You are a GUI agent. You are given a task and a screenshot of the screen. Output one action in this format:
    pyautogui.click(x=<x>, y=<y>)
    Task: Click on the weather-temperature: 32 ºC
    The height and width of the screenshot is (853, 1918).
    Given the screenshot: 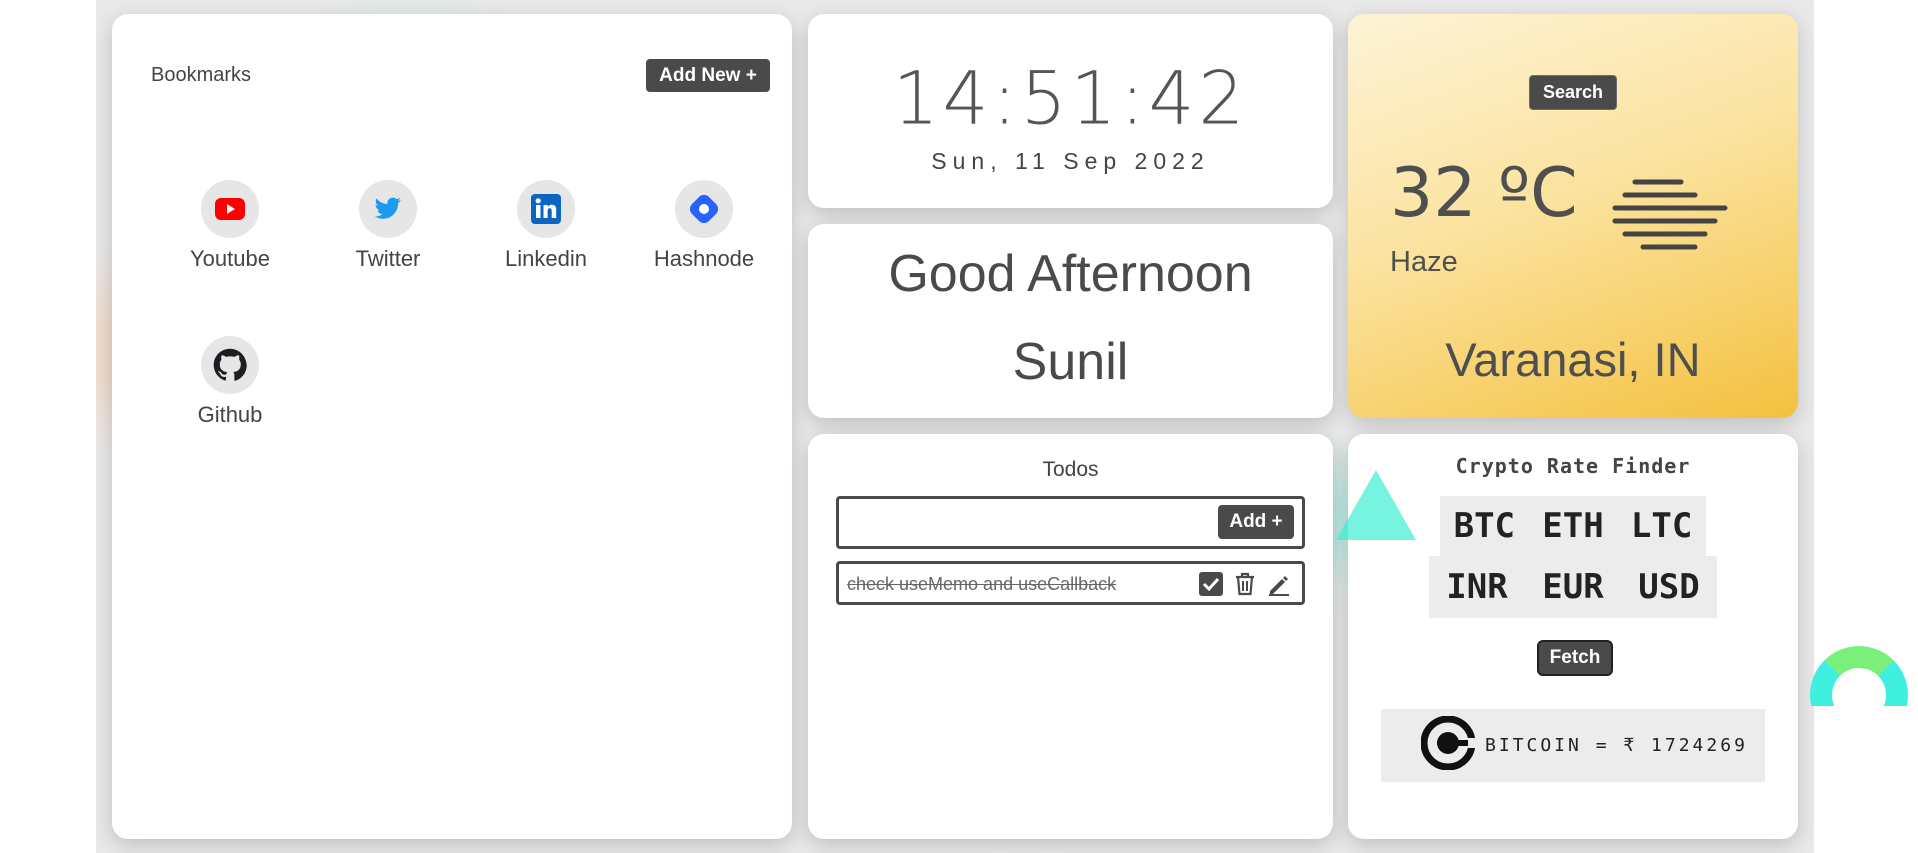 What is the action you would take?
    pyautogui.click(x=1484, y=193)
    